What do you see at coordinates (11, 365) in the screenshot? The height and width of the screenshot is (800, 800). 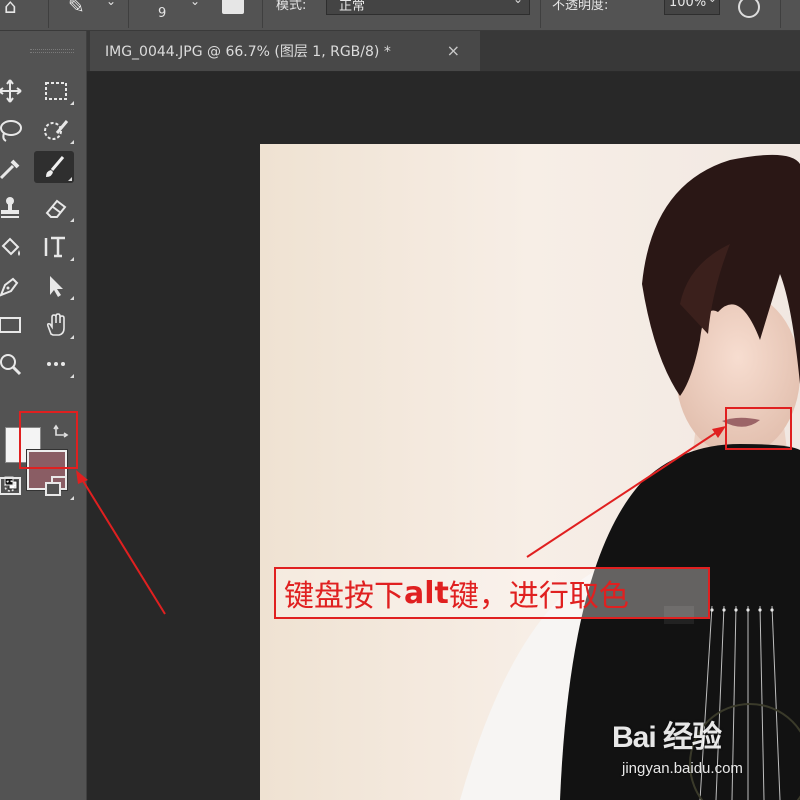 I see `magnifier-icon` at bounding box center [11, 365].